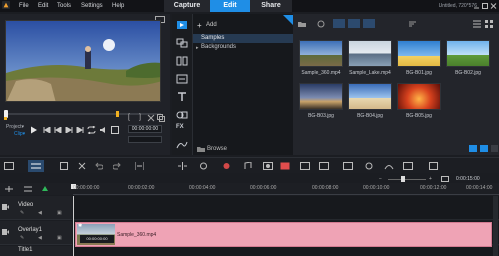 The width and height of the screenshot is (499, 256). What do you see at coordinates (140, 117) in the screenshot?
I see `mark-out-button: ]` at bounding box center [140, 117].